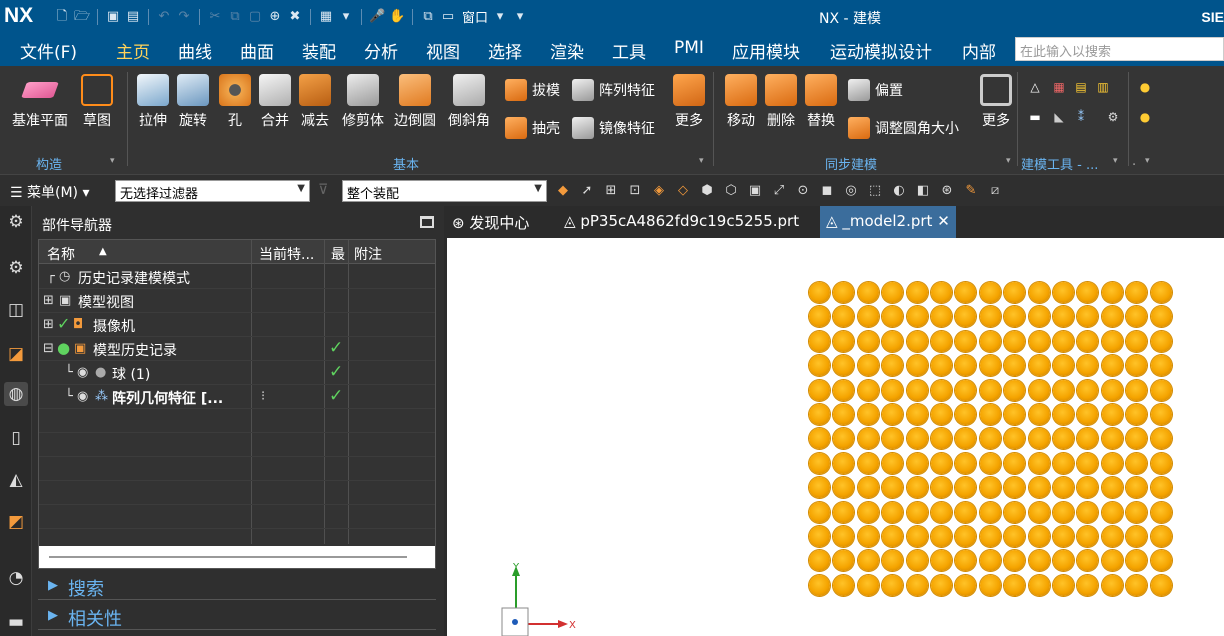  What do you see at coordinates (48, 50) in the screenshot?
I see `tab-file: 文件(F)` at bounding box center [48, 50].